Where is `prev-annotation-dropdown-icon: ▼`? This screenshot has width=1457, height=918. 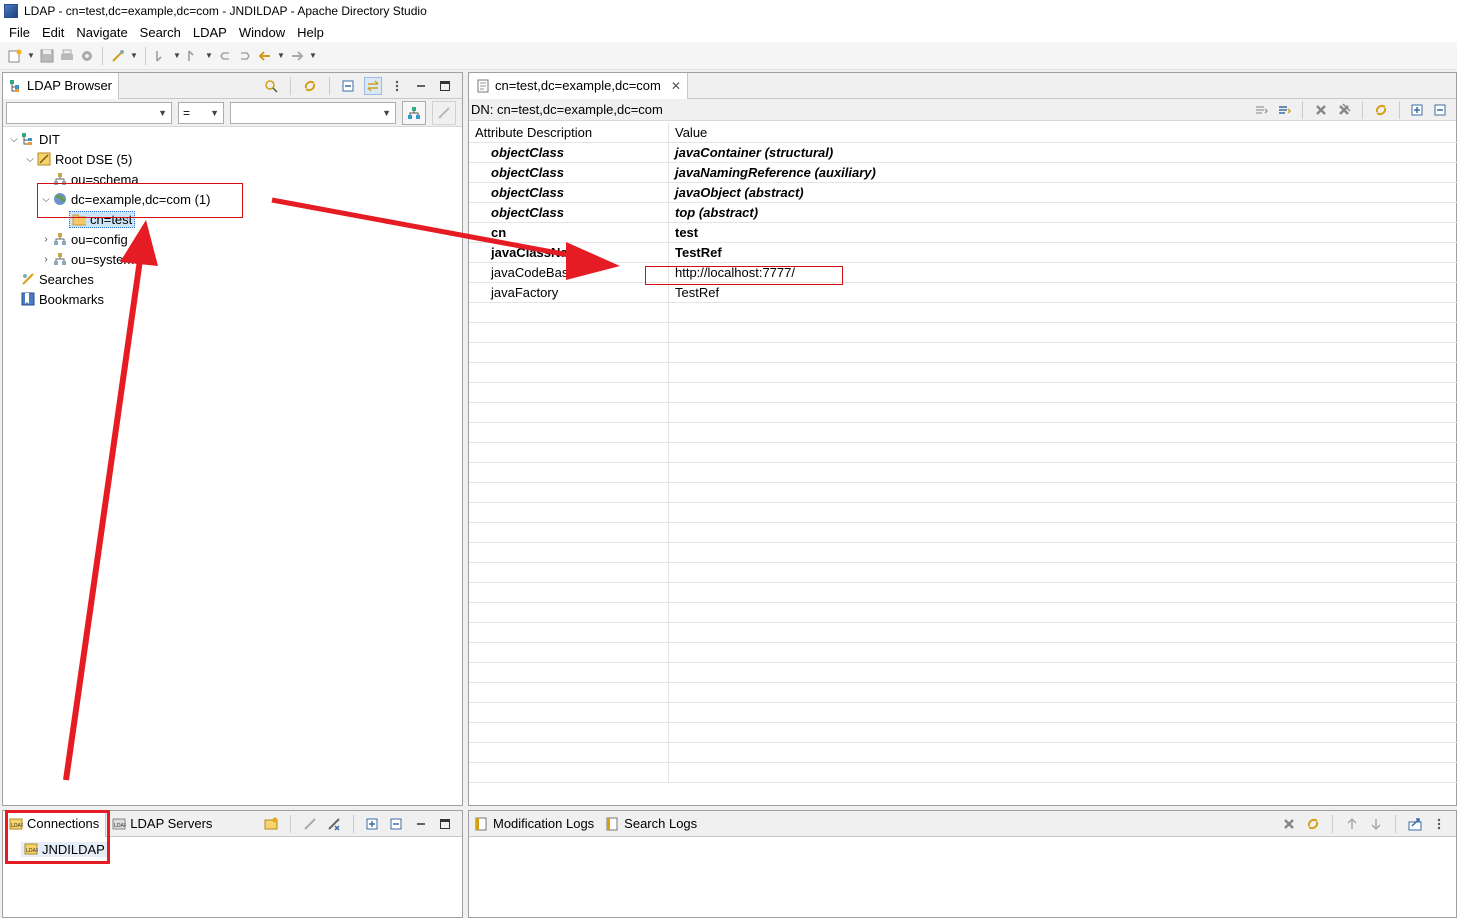
prev-annotation-dropdown-icon: ▼ is located at coordinates (209, 56).